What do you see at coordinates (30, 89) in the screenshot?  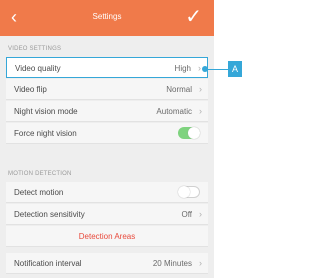 I see `row-label: Video flip` at bounding box center [30, 89].